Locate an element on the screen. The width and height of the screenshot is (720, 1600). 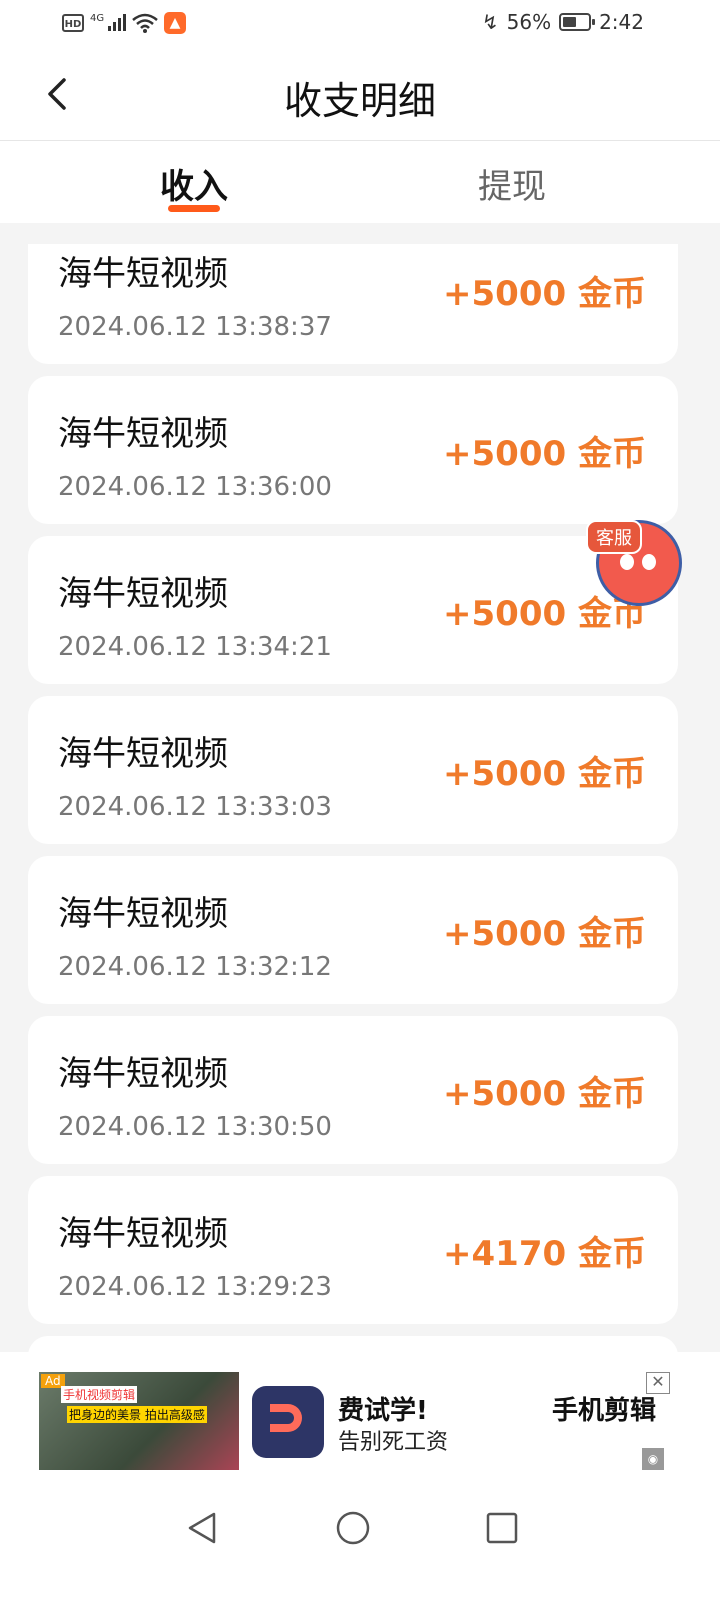
status-left: HD 4G ▲ is located at coordinates (124, 23).